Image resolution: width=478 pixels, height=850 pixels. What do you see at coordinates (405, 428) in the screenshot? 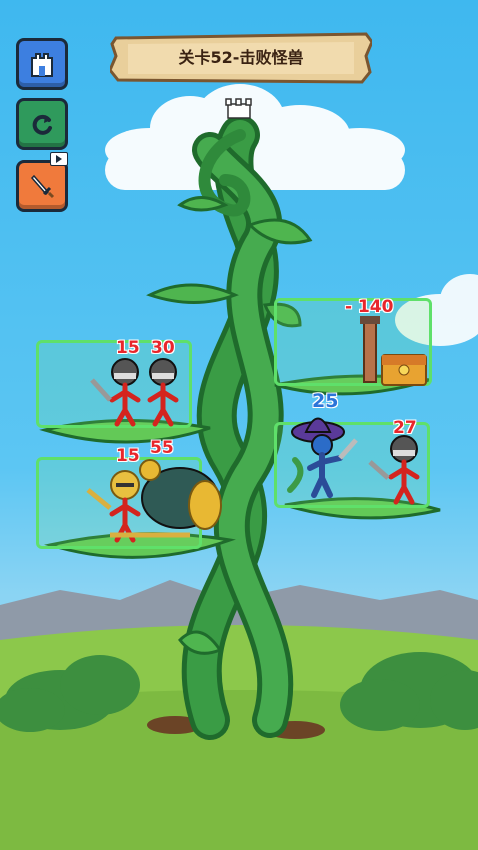
I see `enemy-power: 27` at bounding box center [405, 428].